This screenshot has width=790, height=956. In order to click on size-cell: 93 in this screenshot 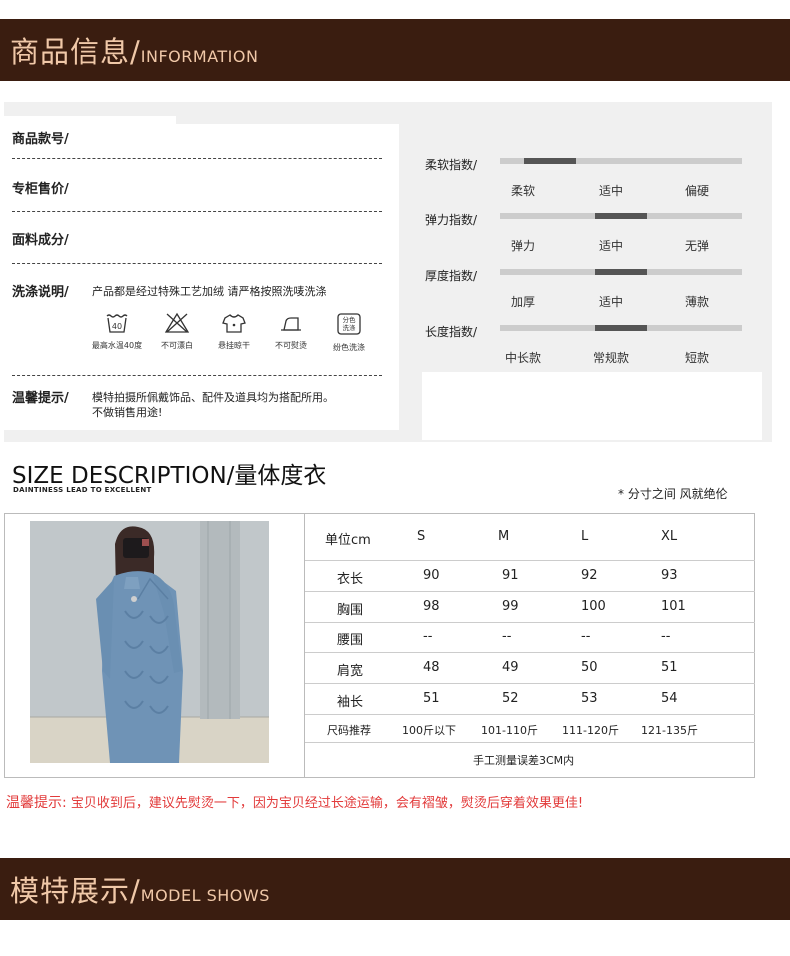, I will do `click(669, 575)`.